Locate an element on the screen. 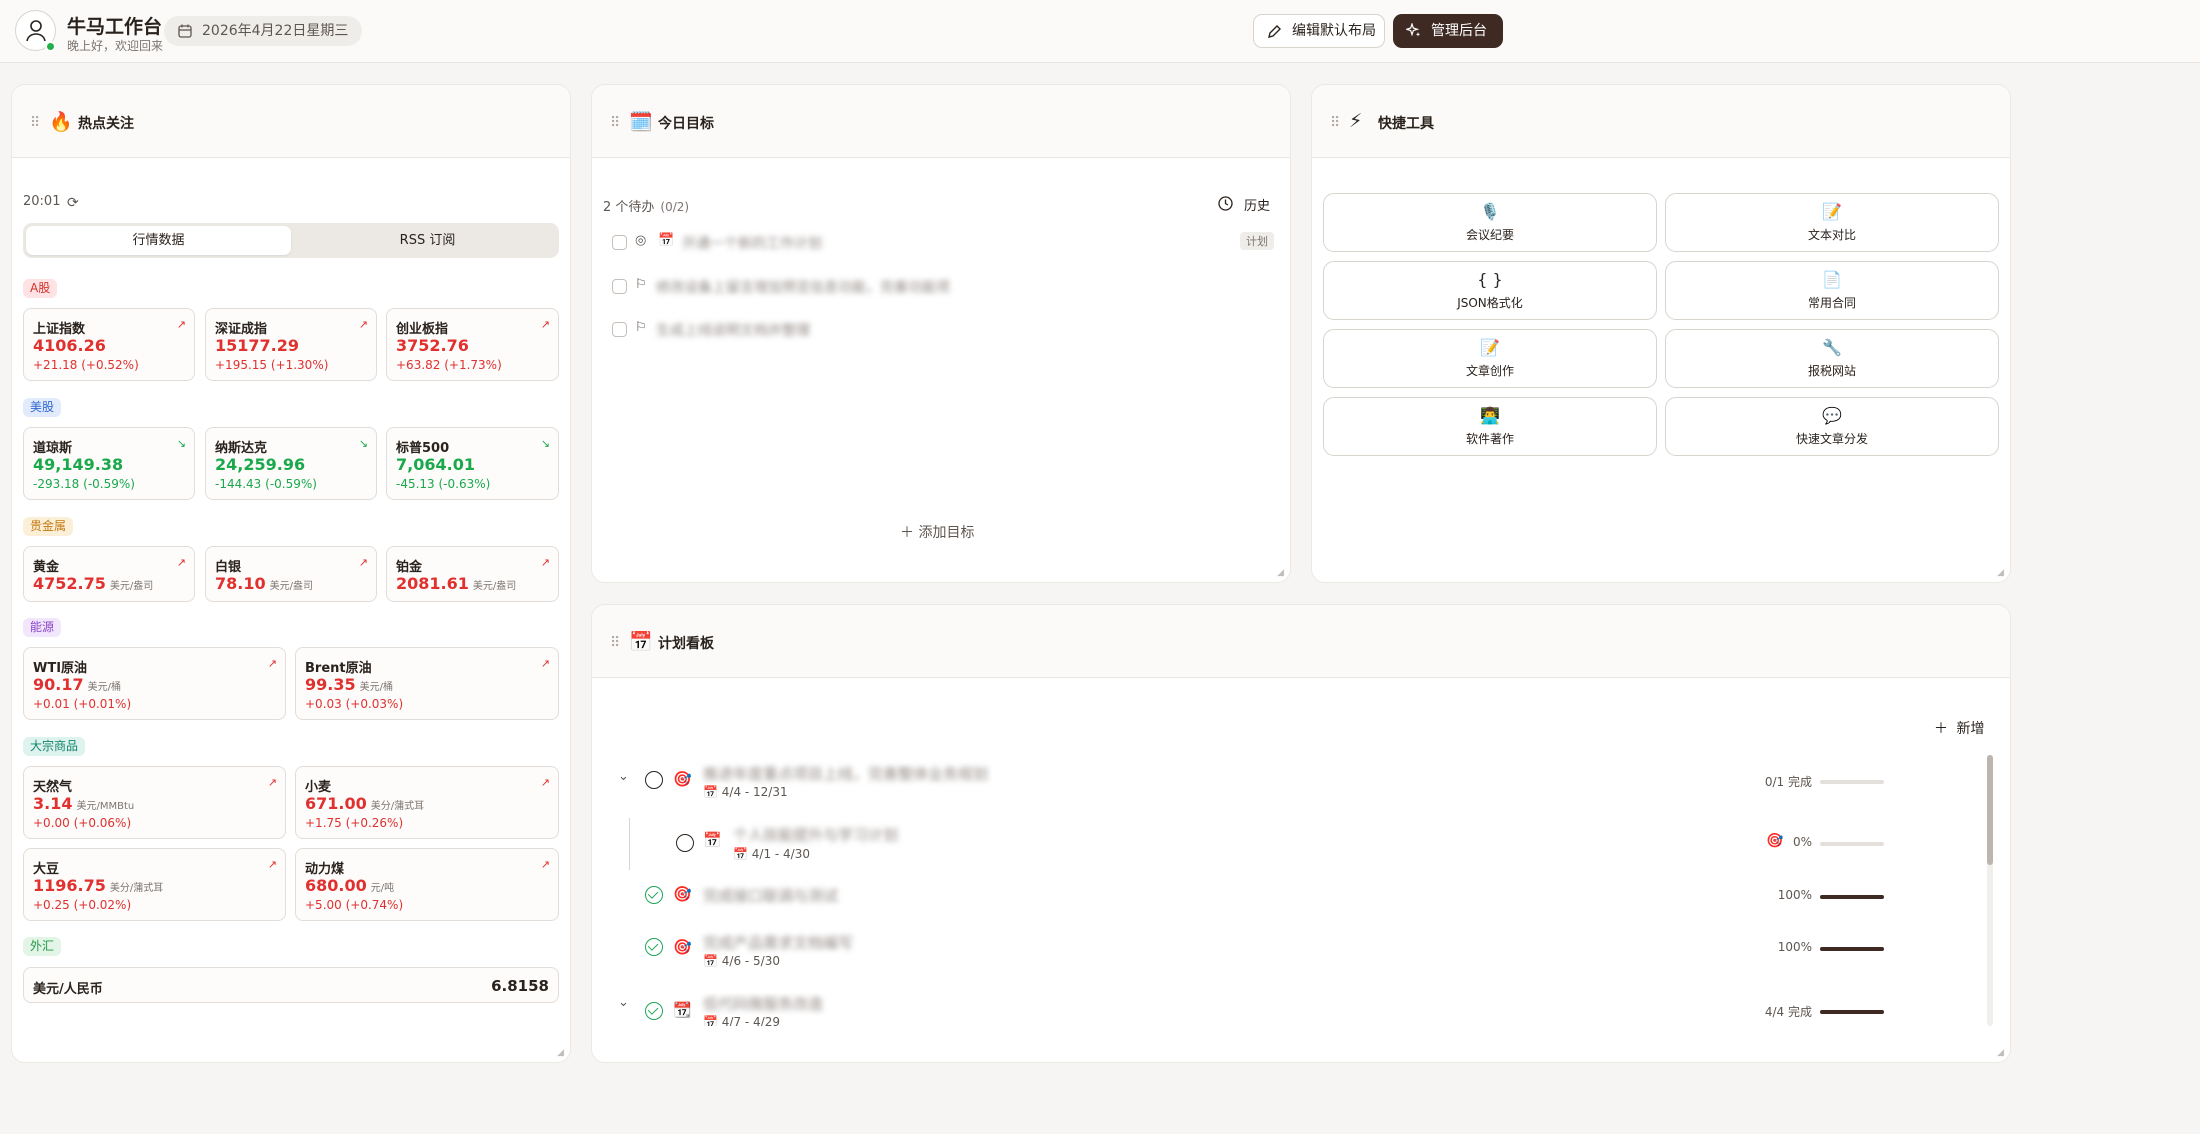  market-tile: 铂金 ↗ 2081.61 美元/盎司 is located at coordinates (472, 574).